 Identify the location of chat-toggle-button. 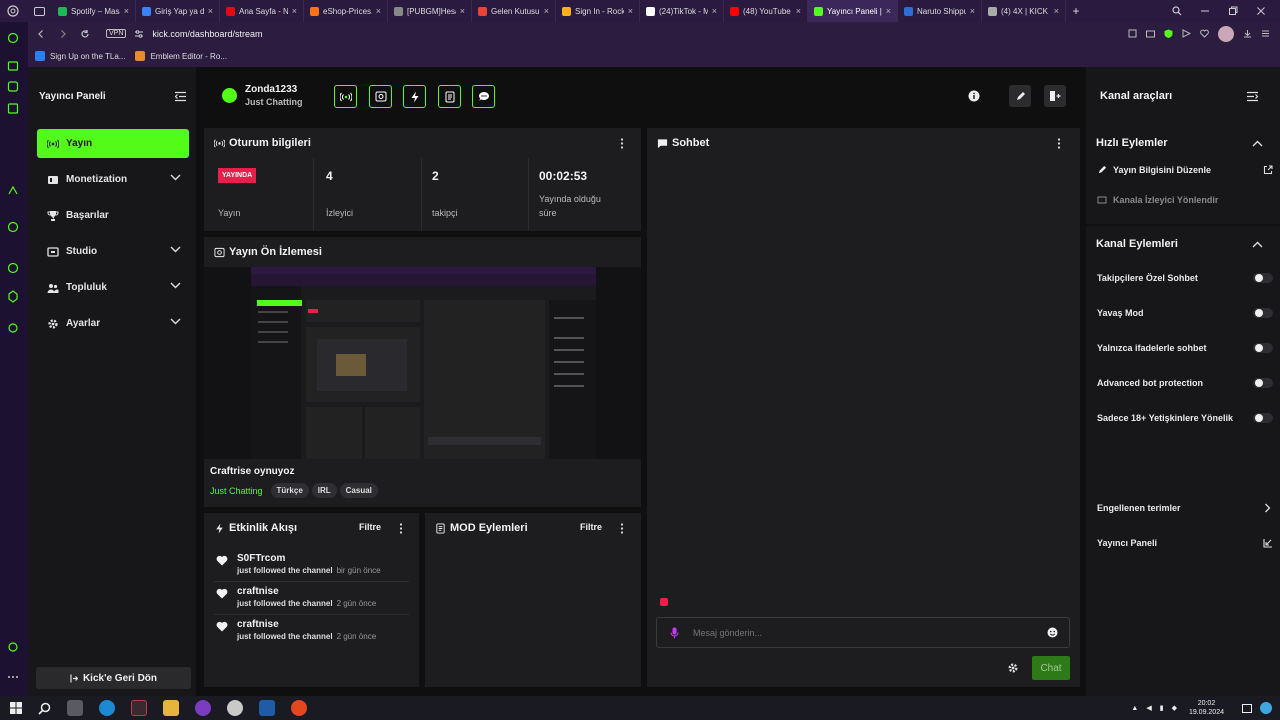
(483, 96).